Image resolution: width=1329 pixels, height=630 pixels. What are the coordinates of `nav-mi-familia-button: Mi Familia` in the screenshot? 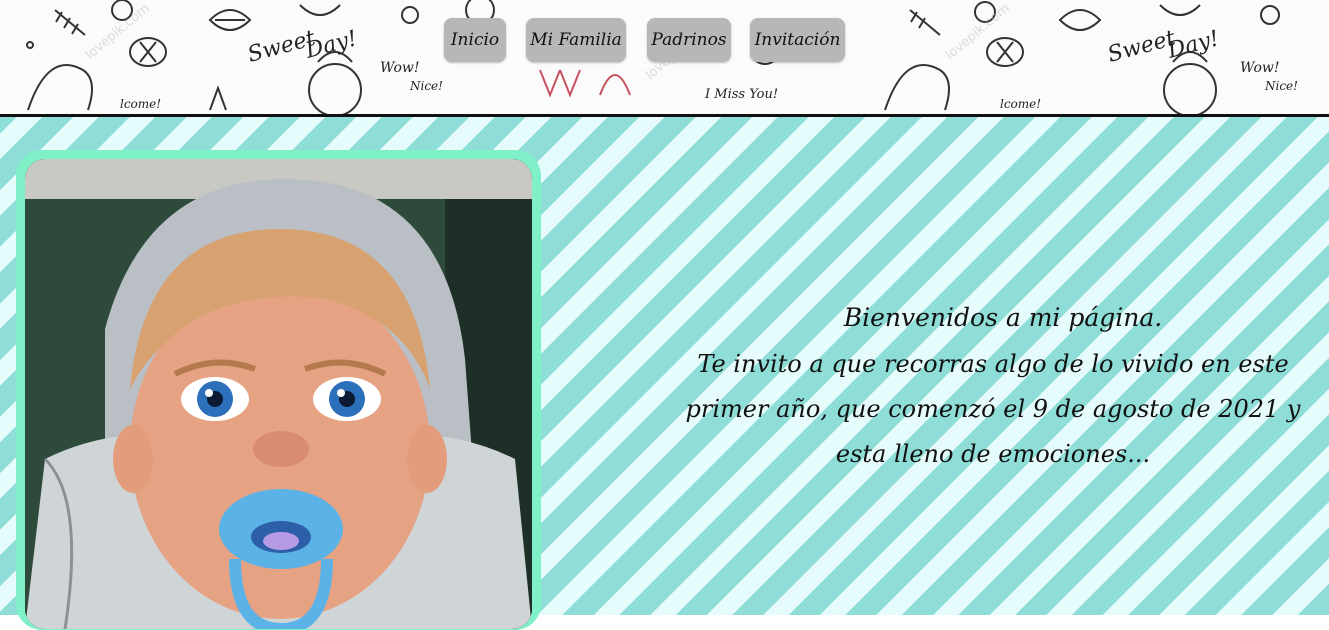 It's located at (576, 40).